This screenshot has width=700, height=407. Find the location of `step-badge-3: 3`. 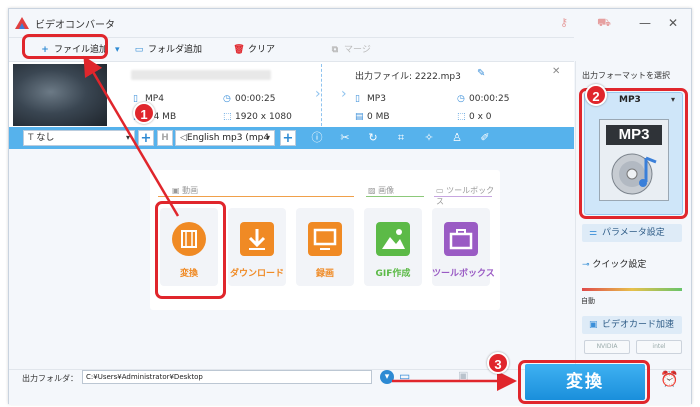

step-badge-3: 3 is located at coordinates (498, 363).